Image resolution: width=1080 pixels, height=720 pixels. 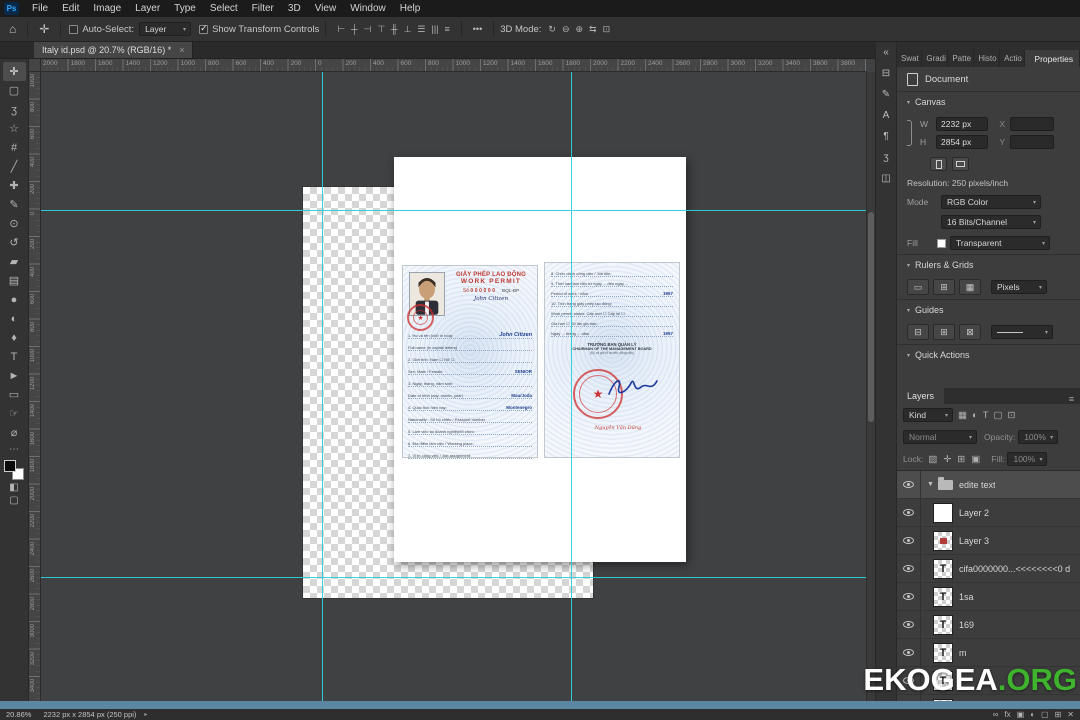 What do you see at coordinates (988, 513) in the screenshot?
I see `layer-row: Layer 2` at bounding box center [988, 513].